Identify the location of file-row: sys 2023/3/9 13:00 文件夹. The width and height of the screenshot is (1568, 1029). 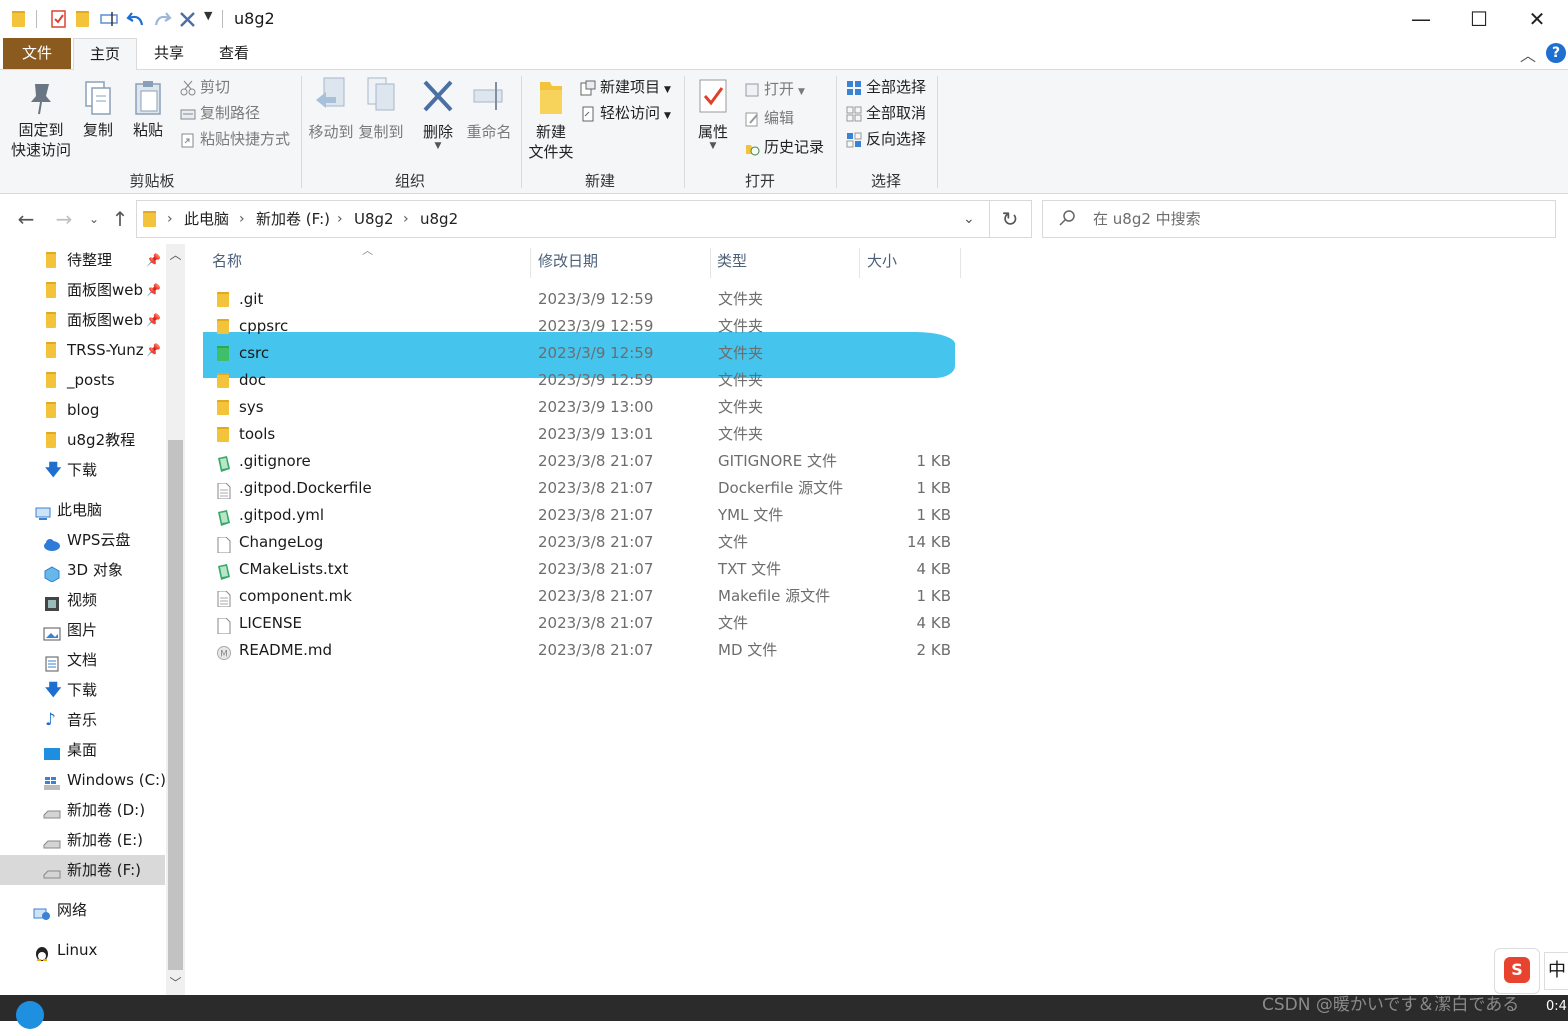
(579, 407).